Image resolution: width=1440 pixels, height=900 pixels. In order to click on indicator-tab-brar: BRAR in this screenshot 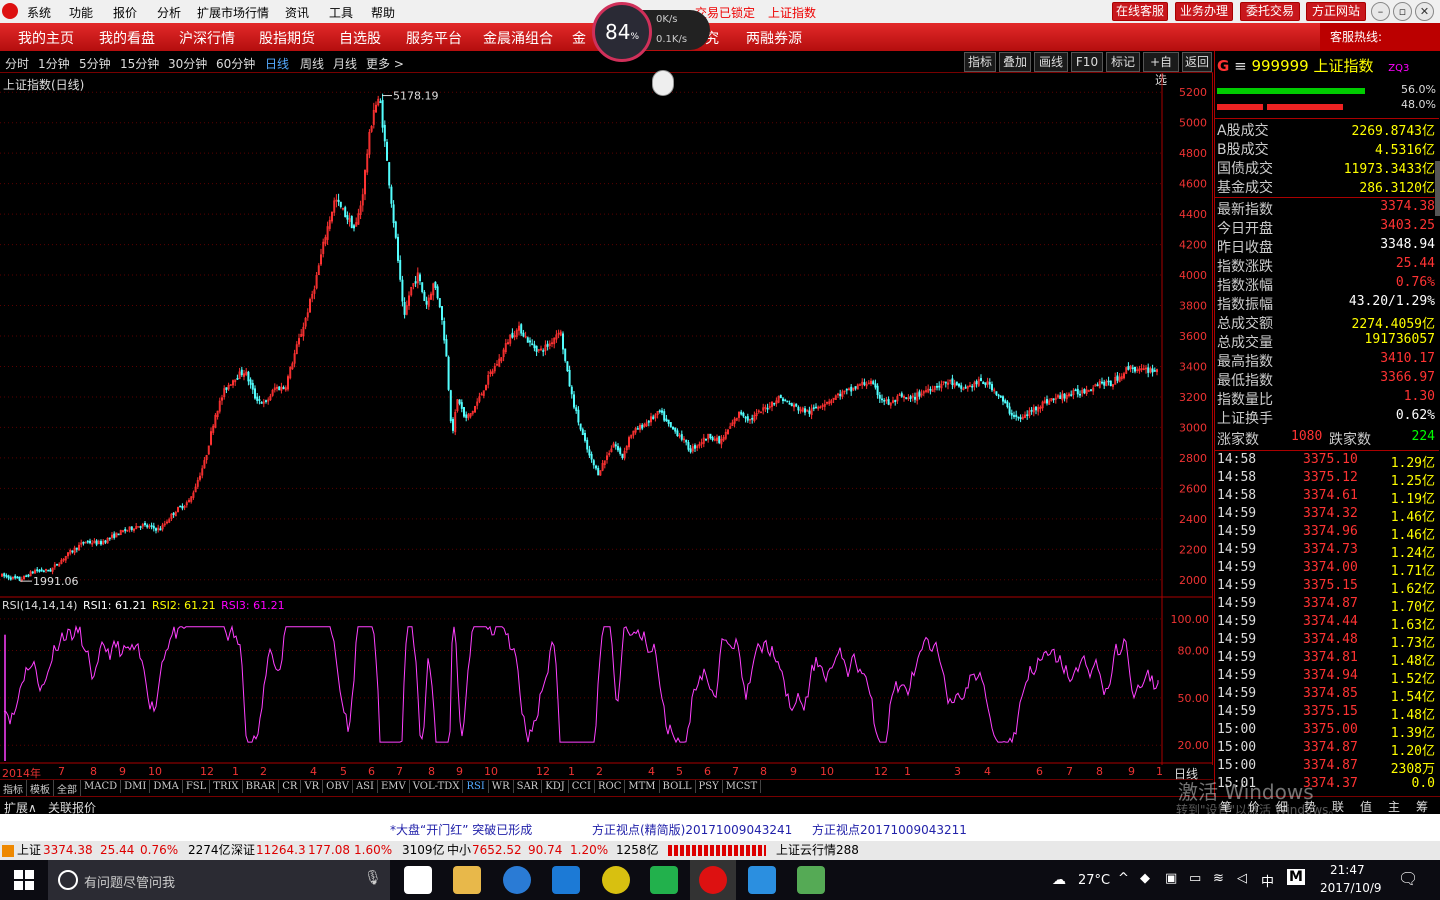, I will do `click(261, 786)`.